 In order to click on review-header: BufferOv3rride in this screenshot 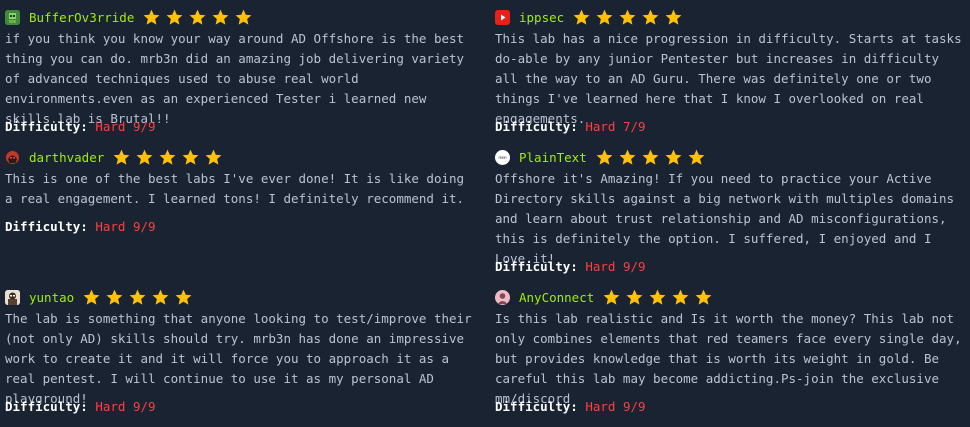, I will do `click(240, 17)`.